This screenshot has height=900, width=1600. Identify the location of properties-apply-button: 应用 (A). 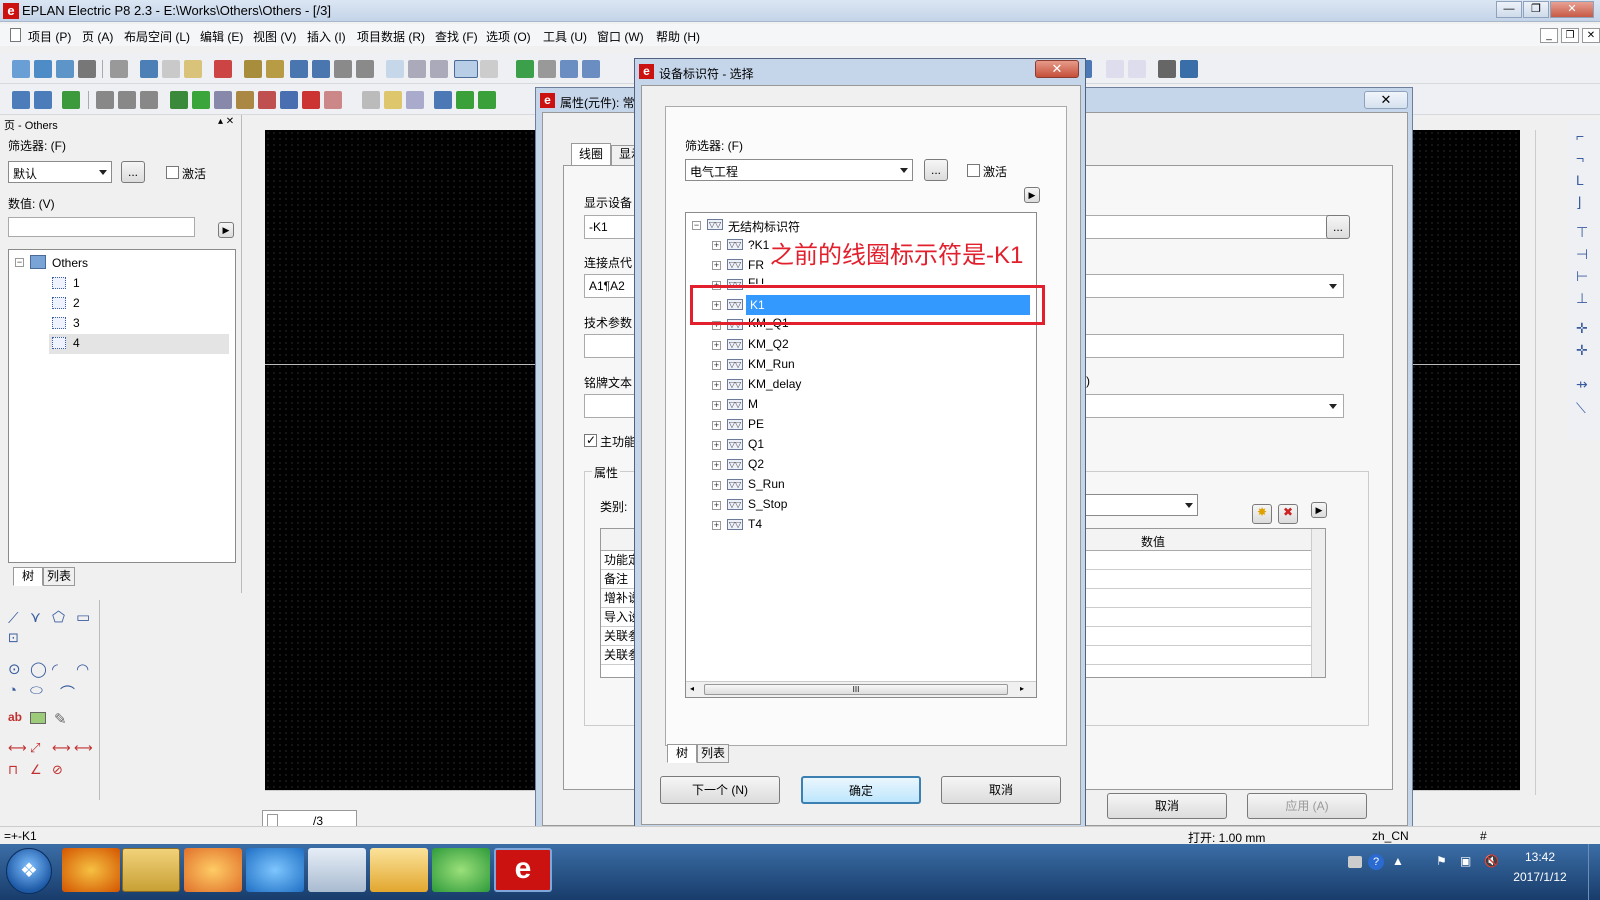
(1307, 806).